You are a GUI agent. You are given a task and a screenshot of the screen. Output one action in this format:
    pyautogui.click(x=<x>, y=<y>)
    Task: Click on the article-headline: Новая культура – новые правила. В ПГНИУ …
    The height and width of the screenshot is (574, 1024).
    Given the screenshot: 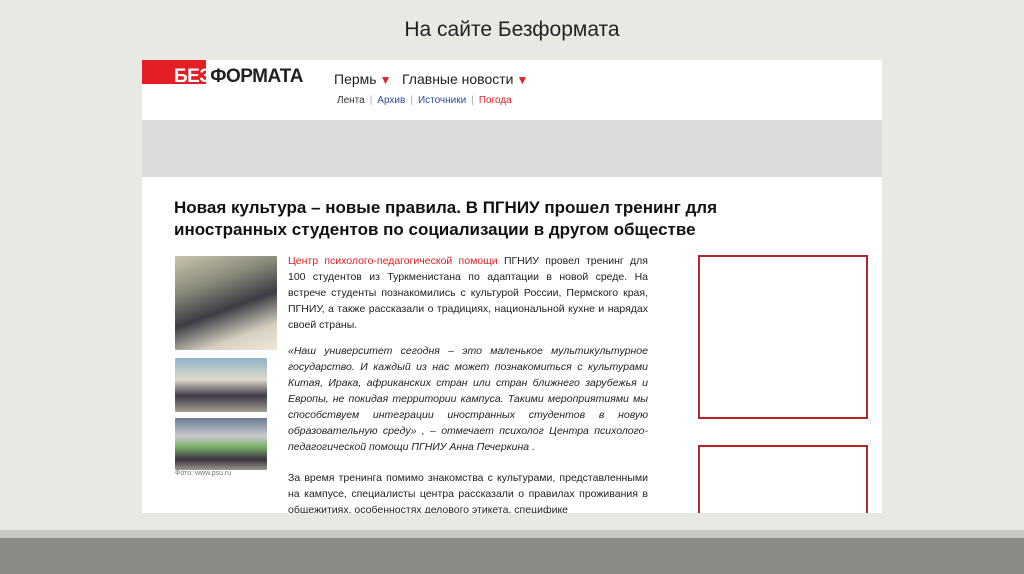 What is the action you would take?
    pyautogui.click(x=446, y=218)
    